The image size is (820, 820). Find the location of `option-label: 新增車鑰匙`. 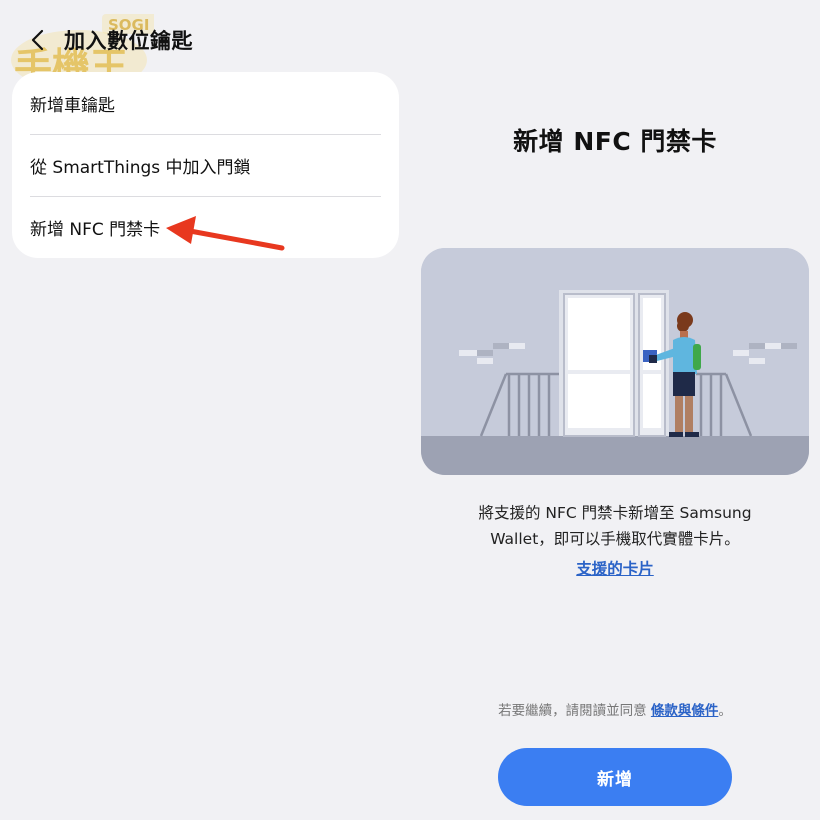

option-label: 新增車鑰匙 is located at coordinates (72, 105).